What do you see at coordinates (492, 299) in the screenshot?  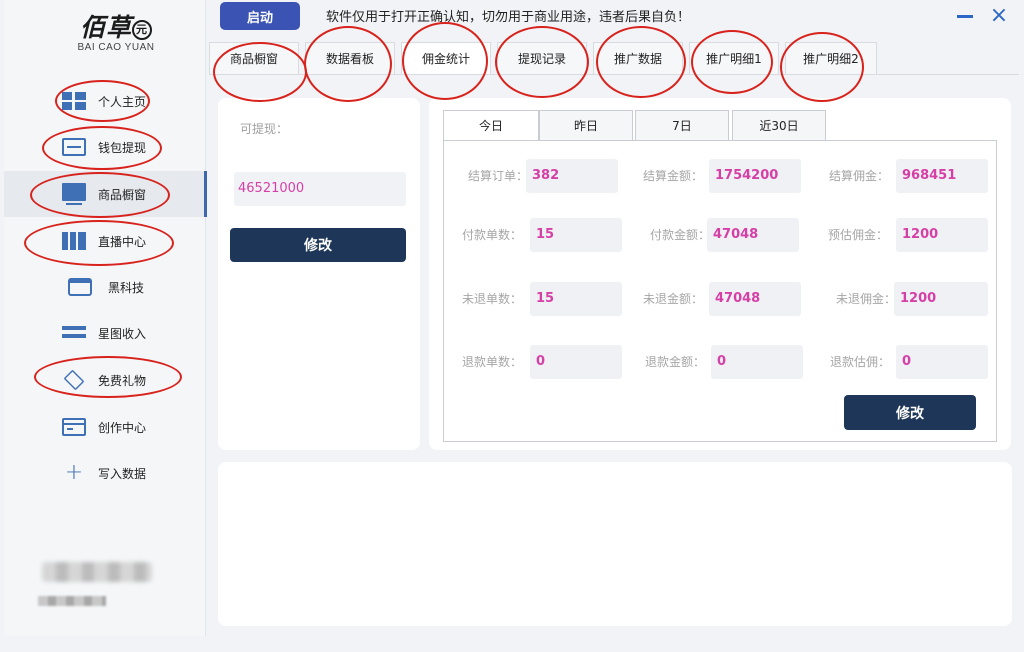 I see `stat-label: 未退单数：` at bounding box center [492, 299].